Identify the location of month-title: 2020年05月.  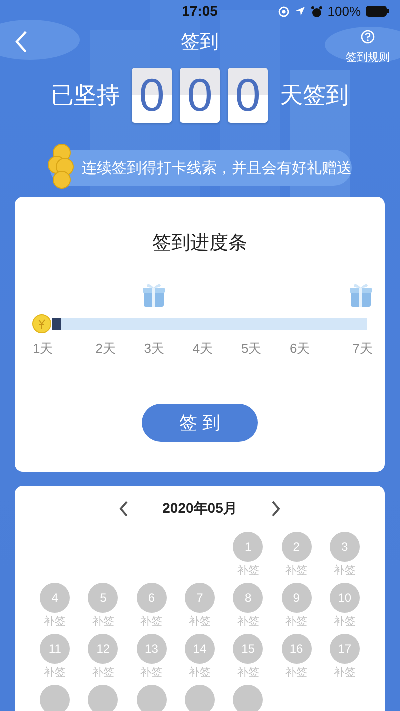
(200, 509).